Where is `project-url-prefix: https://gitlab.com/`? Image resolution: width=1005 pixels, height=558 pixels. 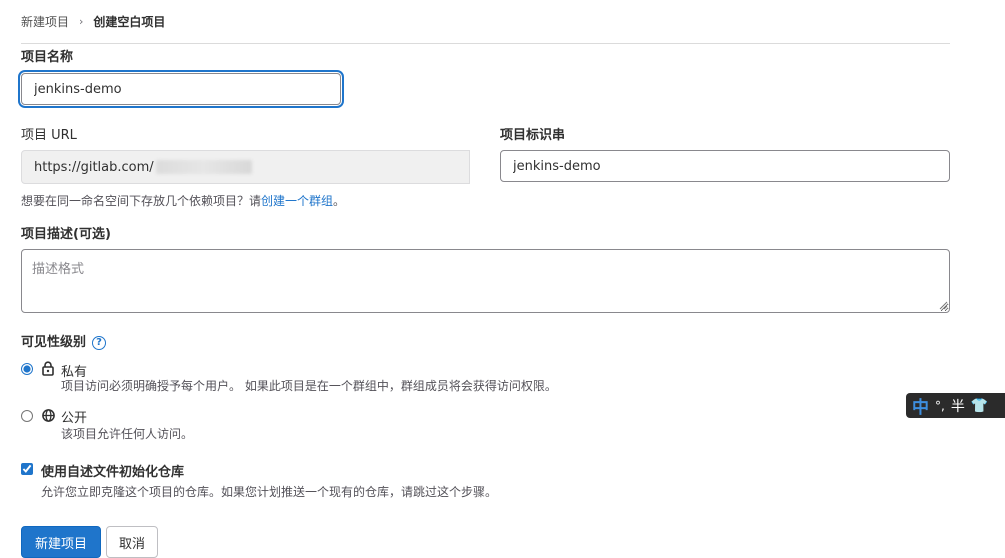
project-url-prefix: https://gitlab.com/ is located at coordinates (94, 167).